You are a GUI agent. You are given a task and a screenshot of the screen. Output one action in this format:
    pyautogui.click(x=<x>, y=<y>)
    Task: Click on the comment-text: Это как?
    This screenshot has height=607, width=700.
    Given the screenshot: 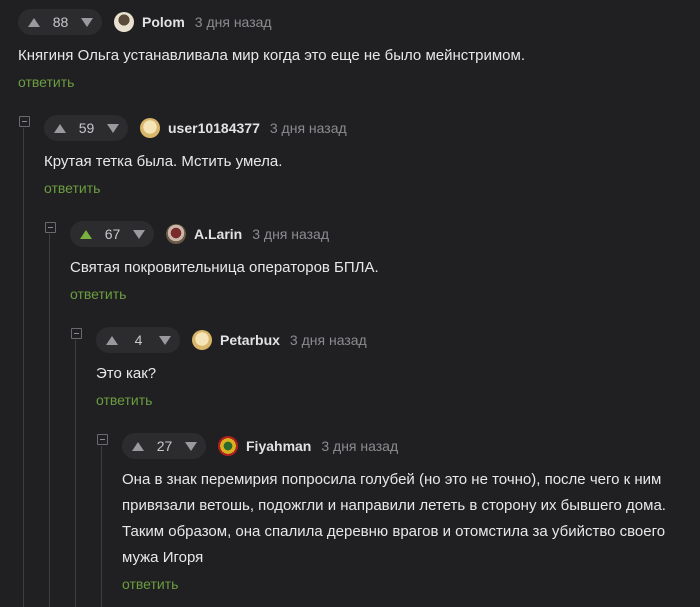 What is the action you would take?
    pyautogui.click(x=126, y=373)
    